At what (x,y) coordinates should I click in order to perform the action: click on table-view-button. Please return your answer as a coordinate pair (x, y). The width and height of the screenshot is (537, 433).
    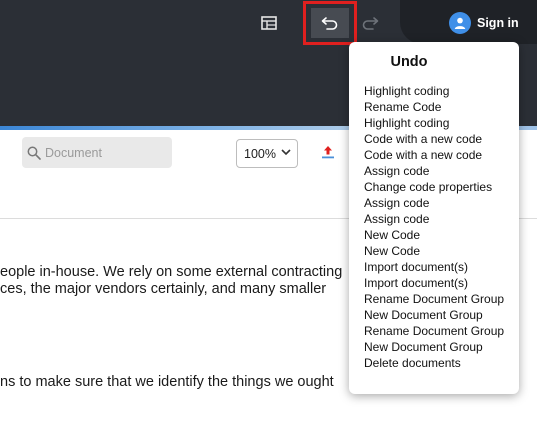
    Looking at the image, I should click on (269, 23).